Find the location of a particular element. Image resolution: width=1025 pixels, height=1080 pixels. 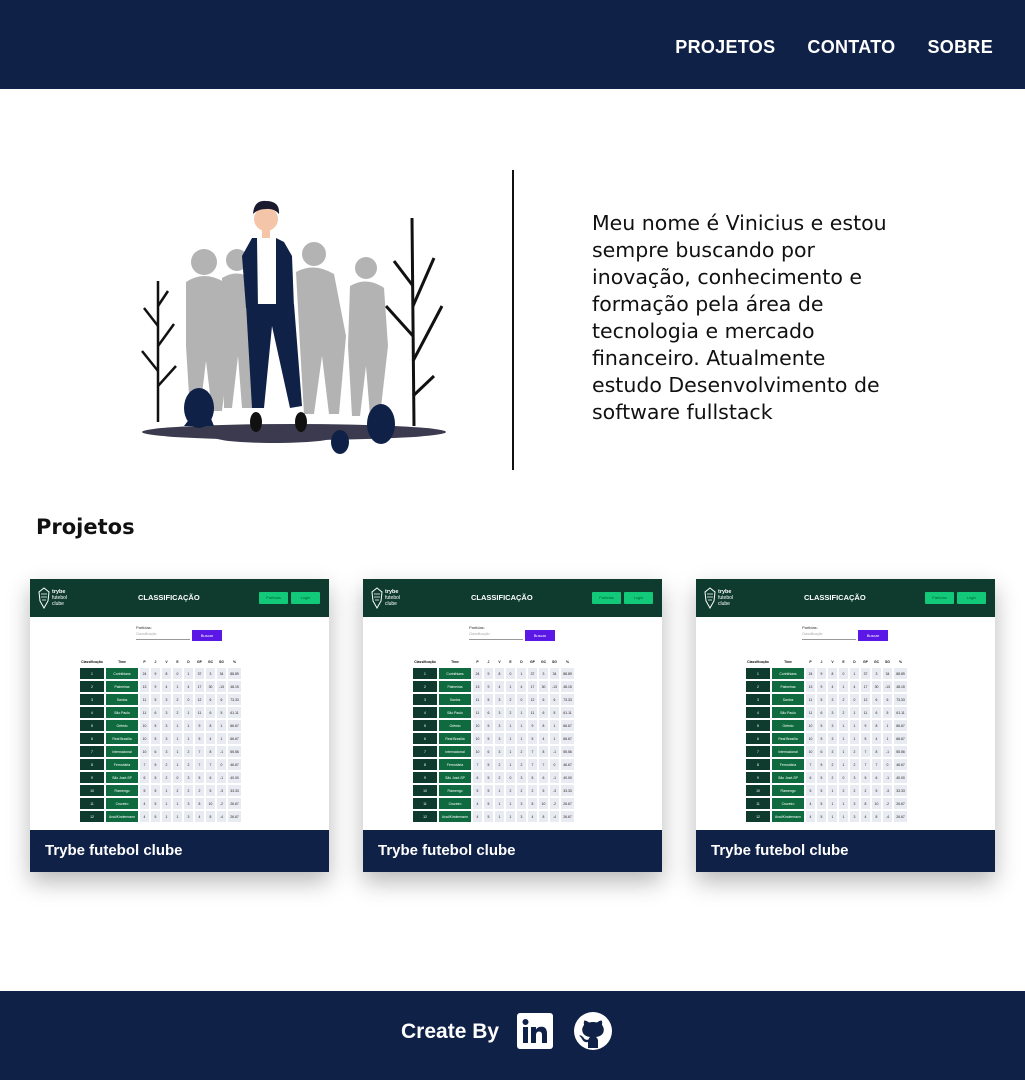

hero-illustration is located at coordinates (293, 327).